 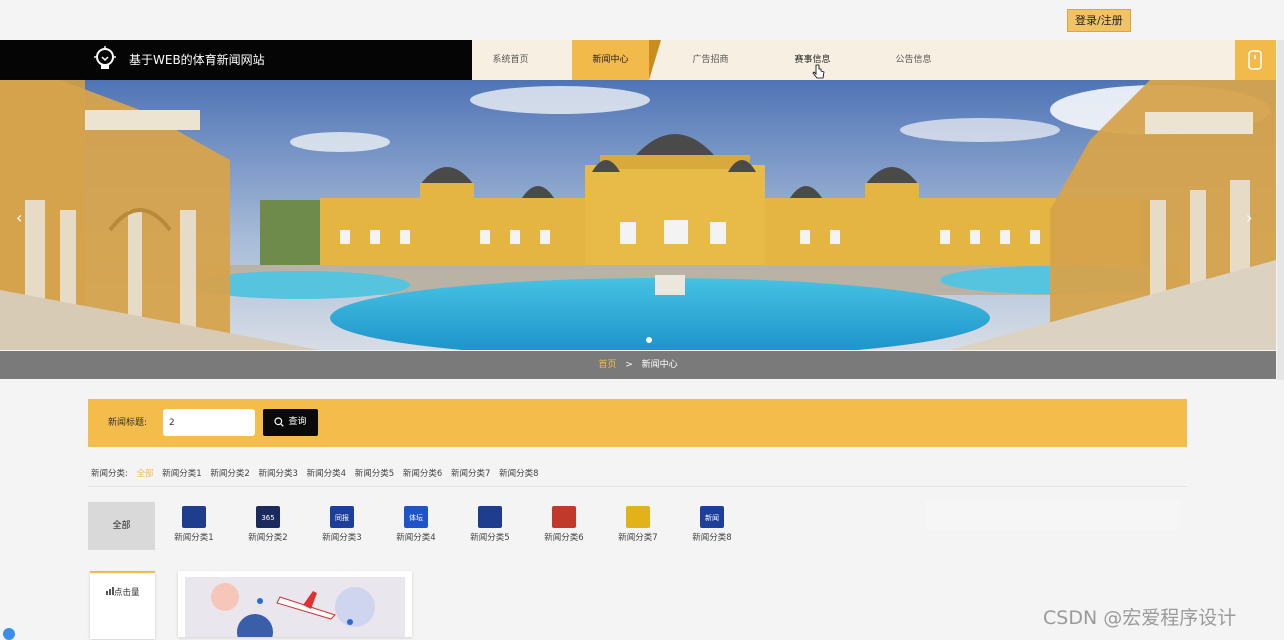 I want to click on category-tile-all: 全部, so click(x=121, y=526).